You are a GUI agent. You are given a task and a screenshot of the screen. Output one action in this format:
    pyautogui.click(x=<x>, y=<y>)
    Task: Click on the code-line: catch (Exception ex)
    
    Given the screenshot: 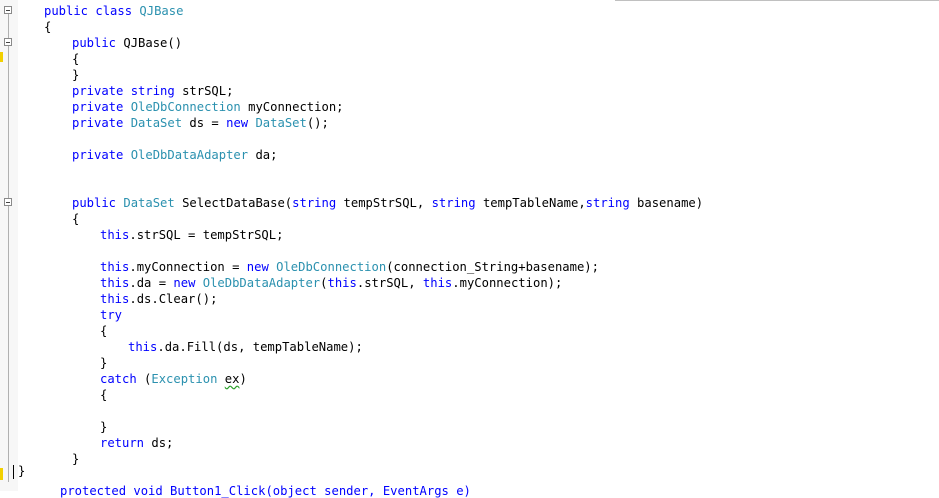 What is the action you would take?
    pyautogui.click(x=173, y=379)
    